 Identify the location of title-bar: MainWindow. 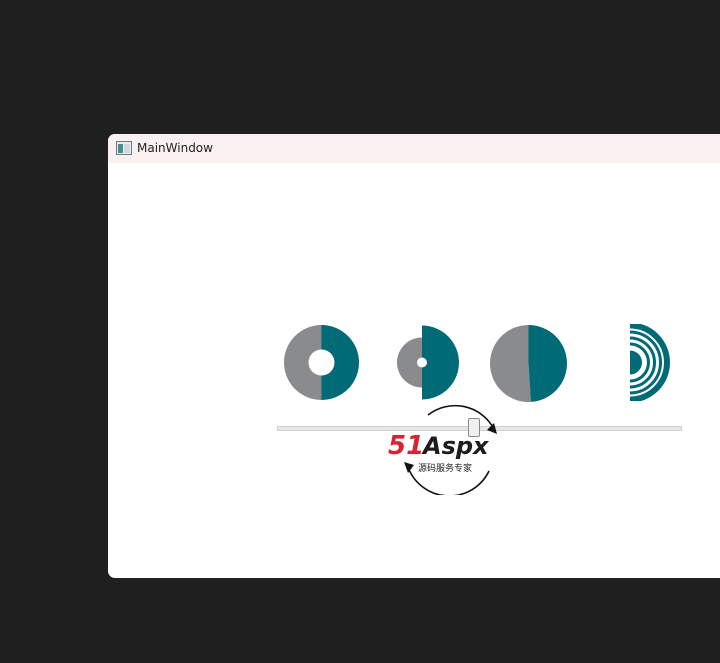
(414, 148).